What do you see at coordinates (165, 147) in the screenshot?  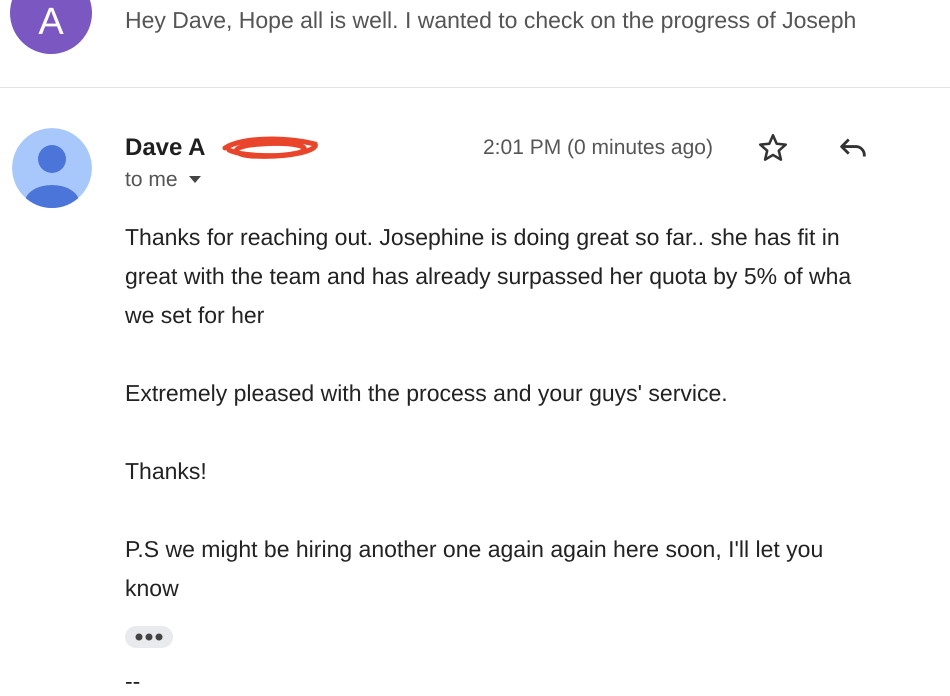 I see `sender-name: Dave A` at bounding box center [165, 147].